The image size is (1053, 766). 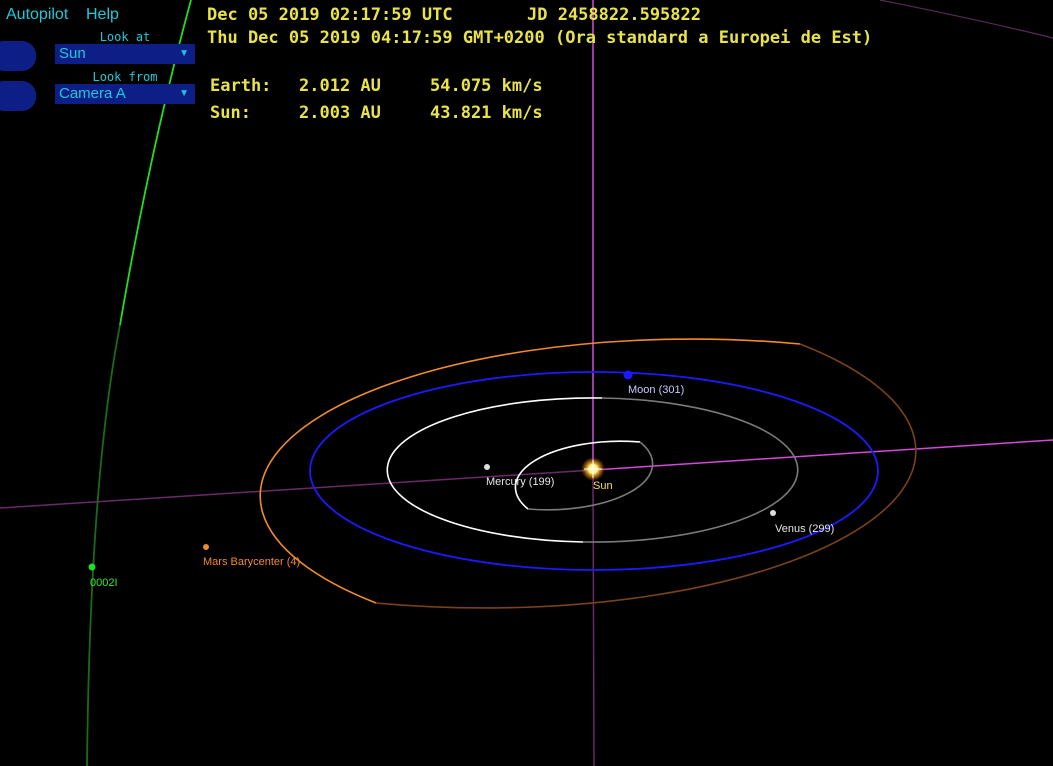 What do you see at coordinates (251, 562) in the screenshot?
I see `mars-label: Mars Barycenter (4)` at bounding box center [251, 562].